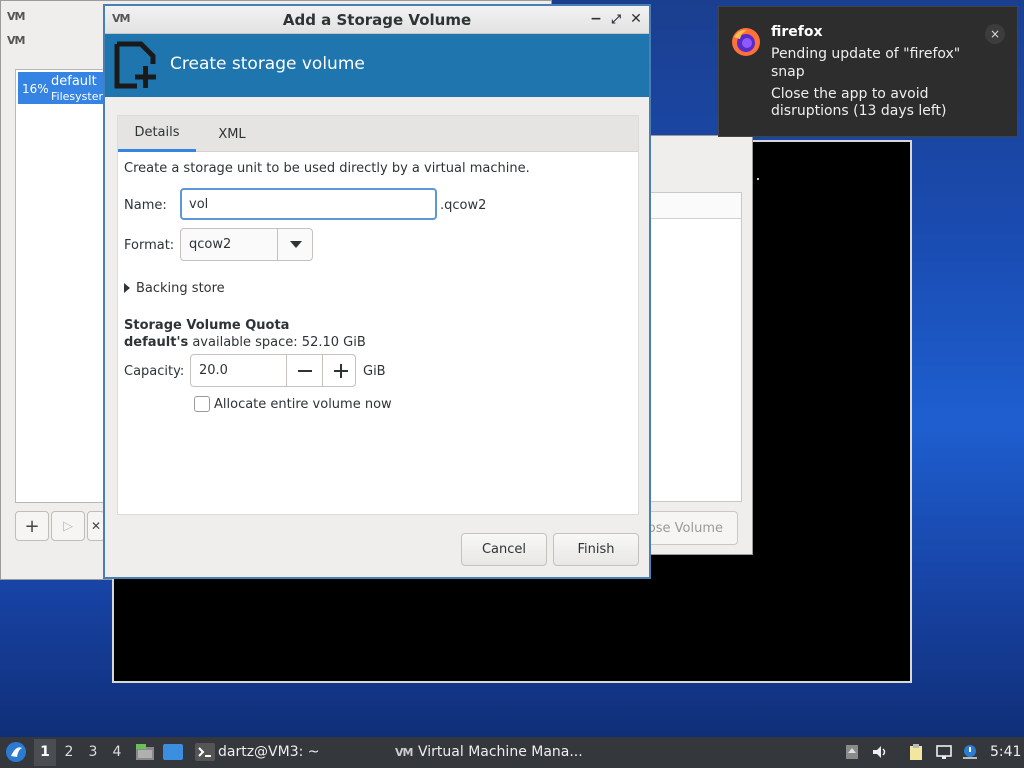 This screenshot has width=1024, height=768. I want to click on capacity-spinner: 20.0, so click(273, 370).